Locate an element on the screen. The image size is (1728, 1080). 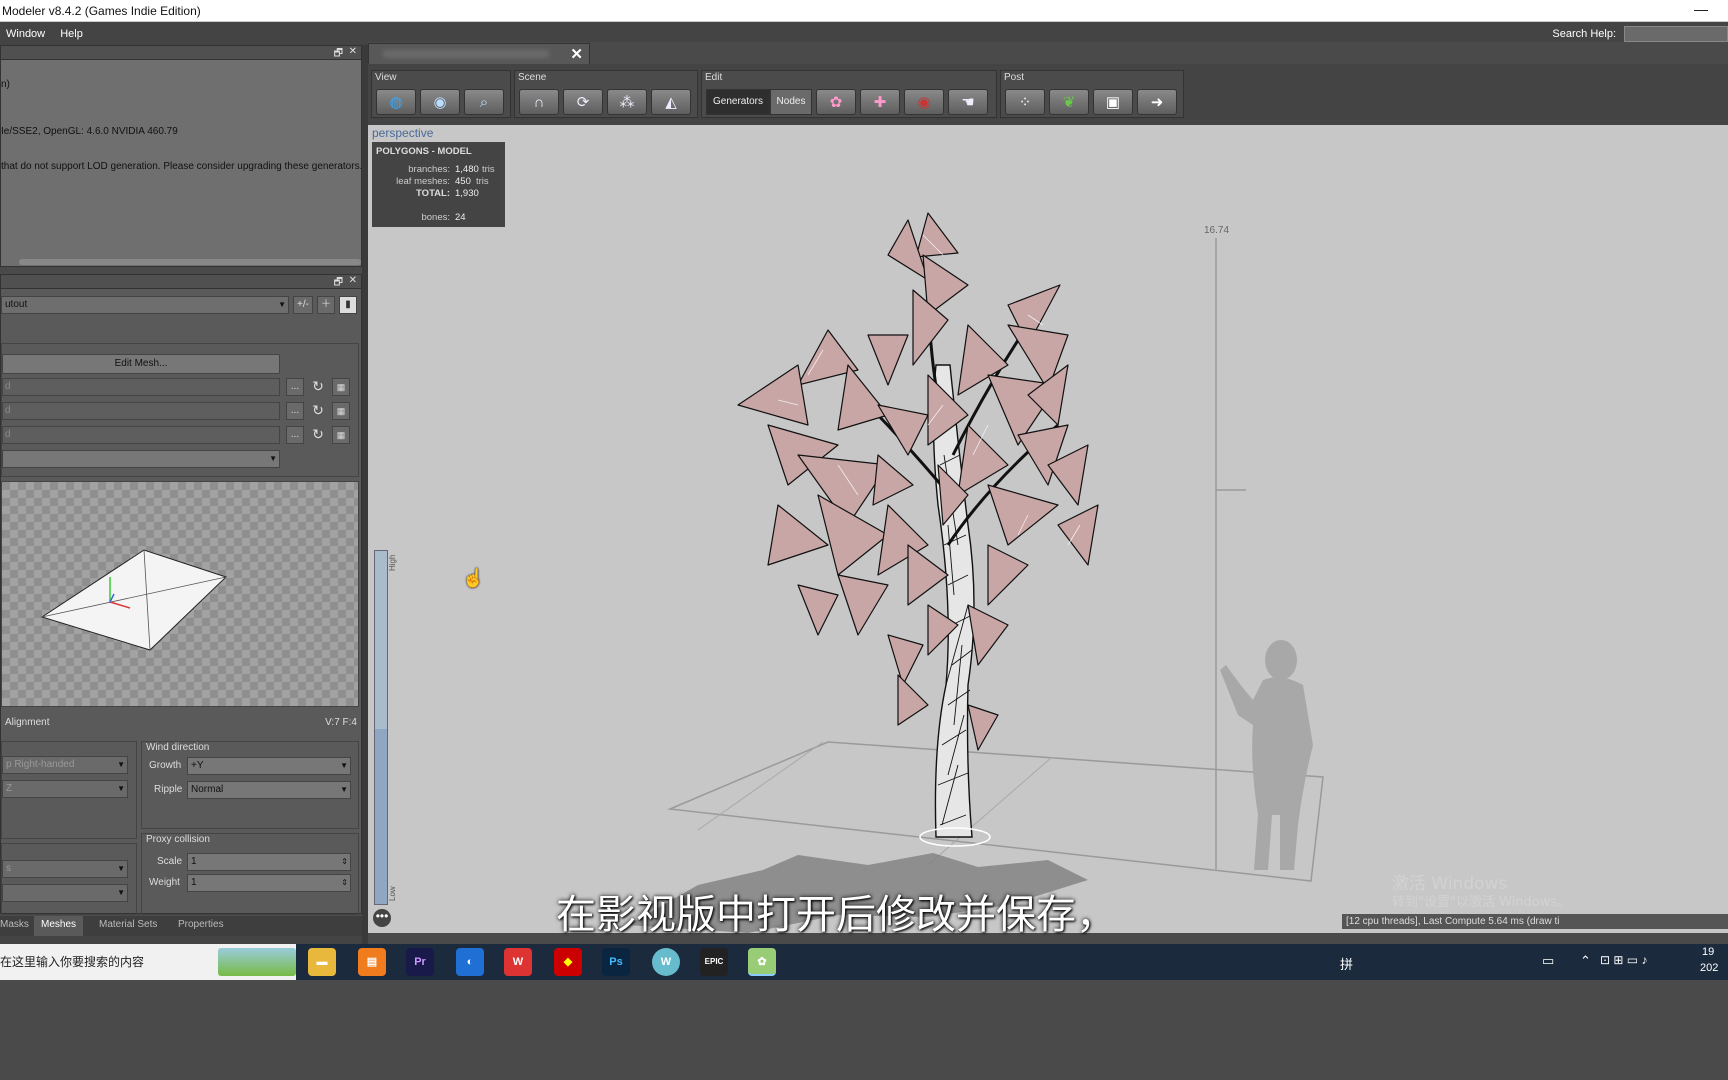
mesh-option-select: ▼ is located at coordinates (141, 459).